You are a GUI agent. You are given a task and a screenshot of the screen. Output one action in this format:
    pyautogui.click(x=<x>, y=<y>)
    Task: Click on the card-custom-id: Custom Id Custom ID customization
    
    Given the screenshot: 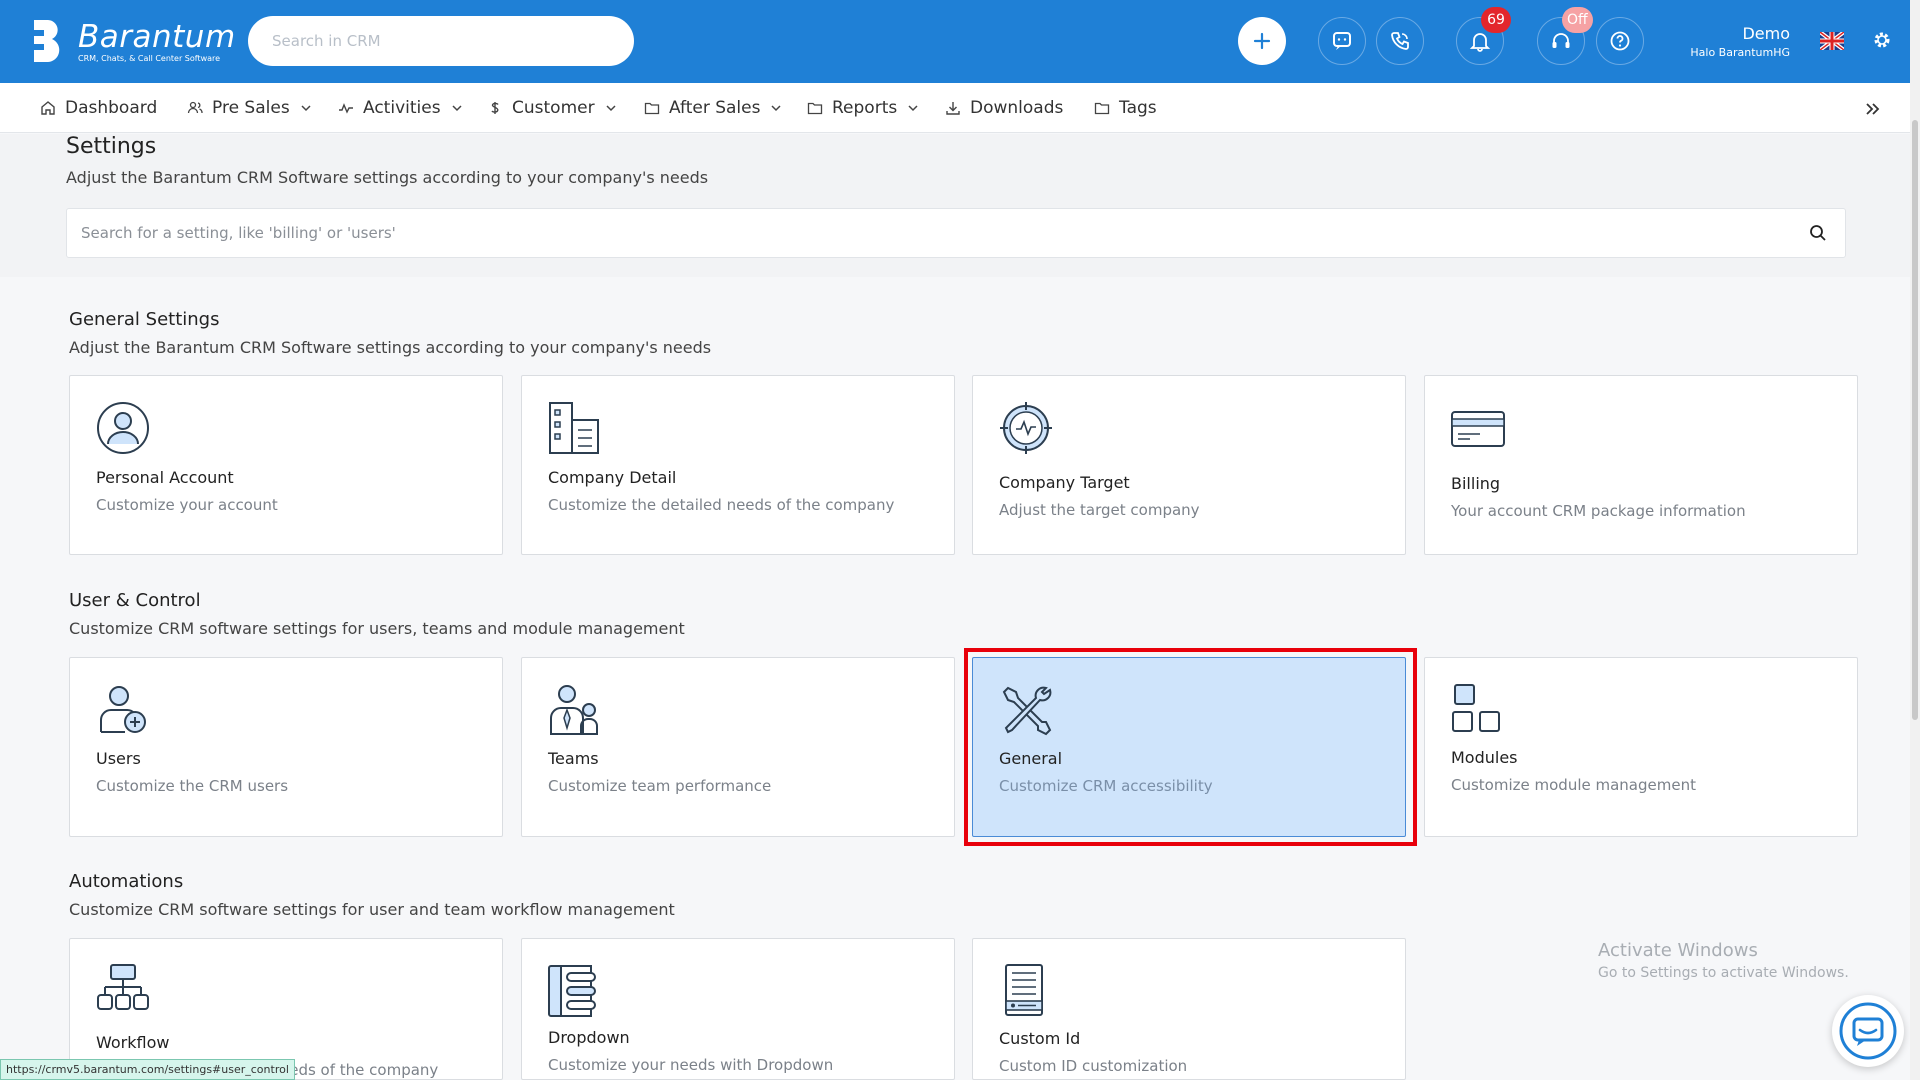 What is the action you would take?
    pyautogui.click(x=1189, y=1009)
    